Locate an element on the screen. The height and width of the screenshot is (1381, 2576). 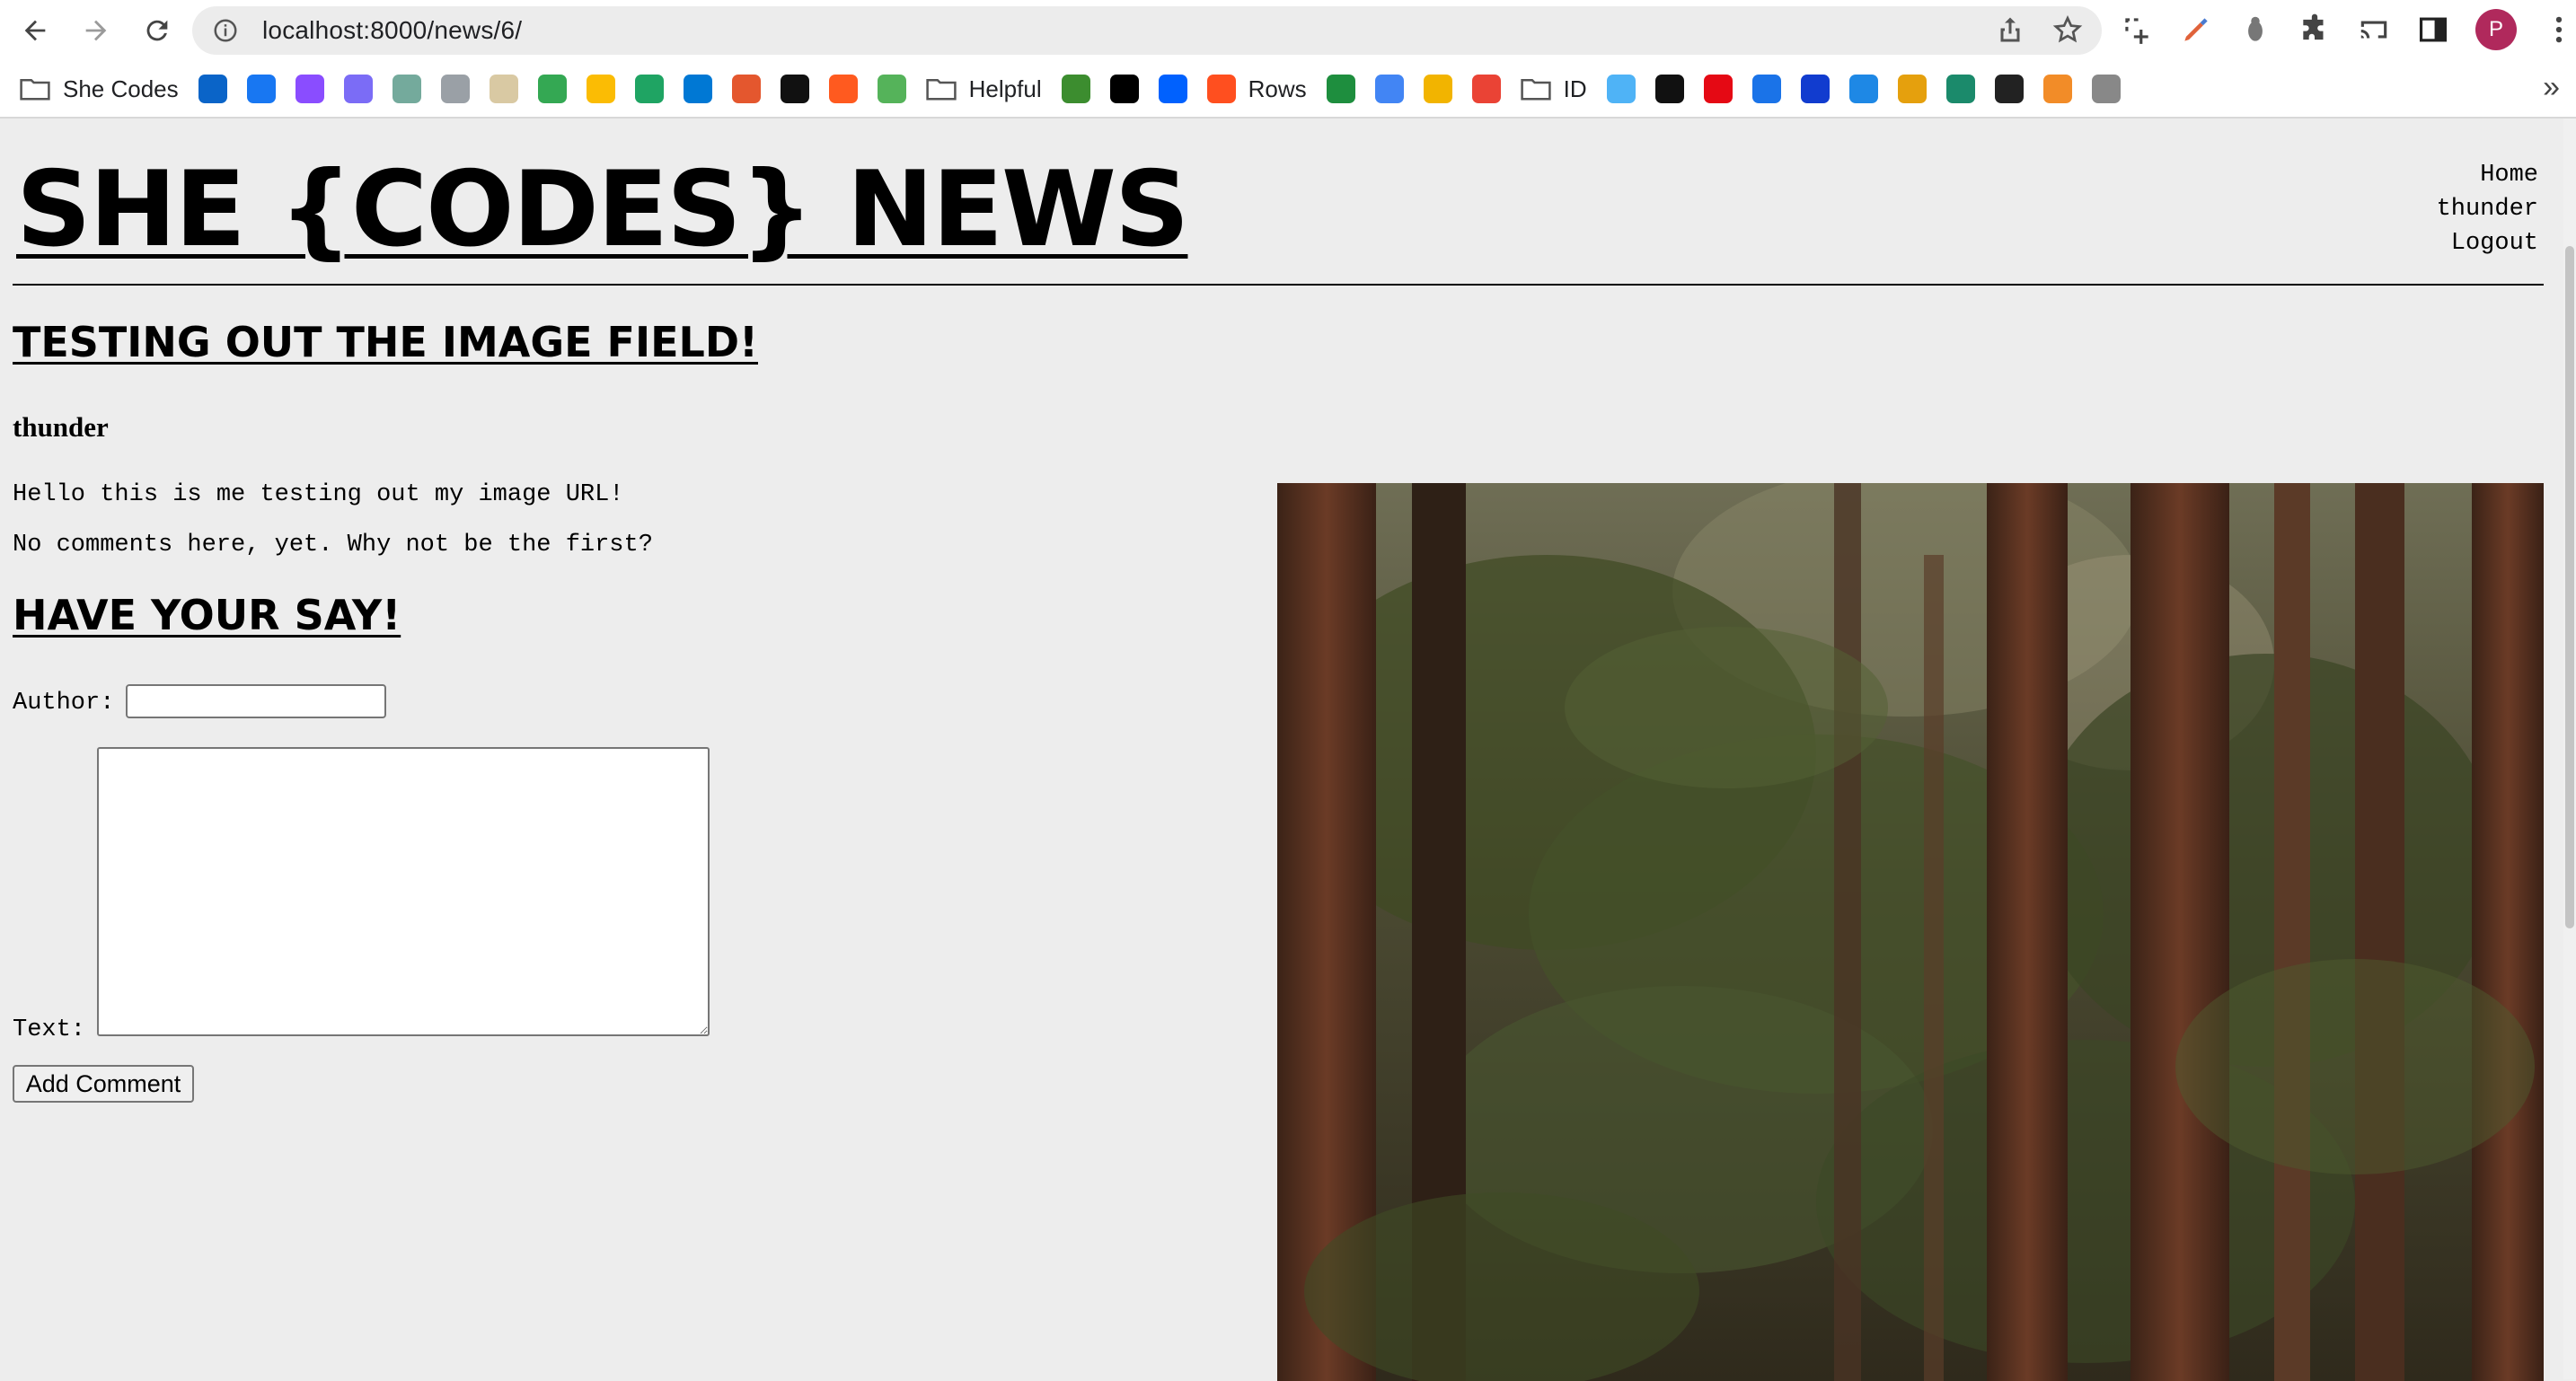
side-panel-icon is located at coordinates (2433, 30).